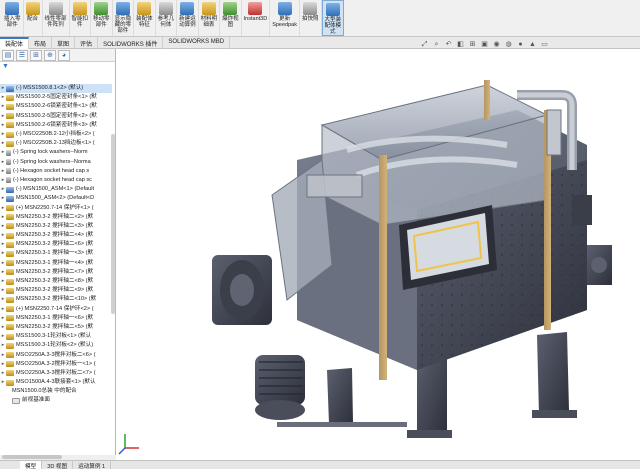 This screenshot has width=640, height=469. I want to click on show-hidden-button: 显示隐 藏的零 部件, so click(124, 18).